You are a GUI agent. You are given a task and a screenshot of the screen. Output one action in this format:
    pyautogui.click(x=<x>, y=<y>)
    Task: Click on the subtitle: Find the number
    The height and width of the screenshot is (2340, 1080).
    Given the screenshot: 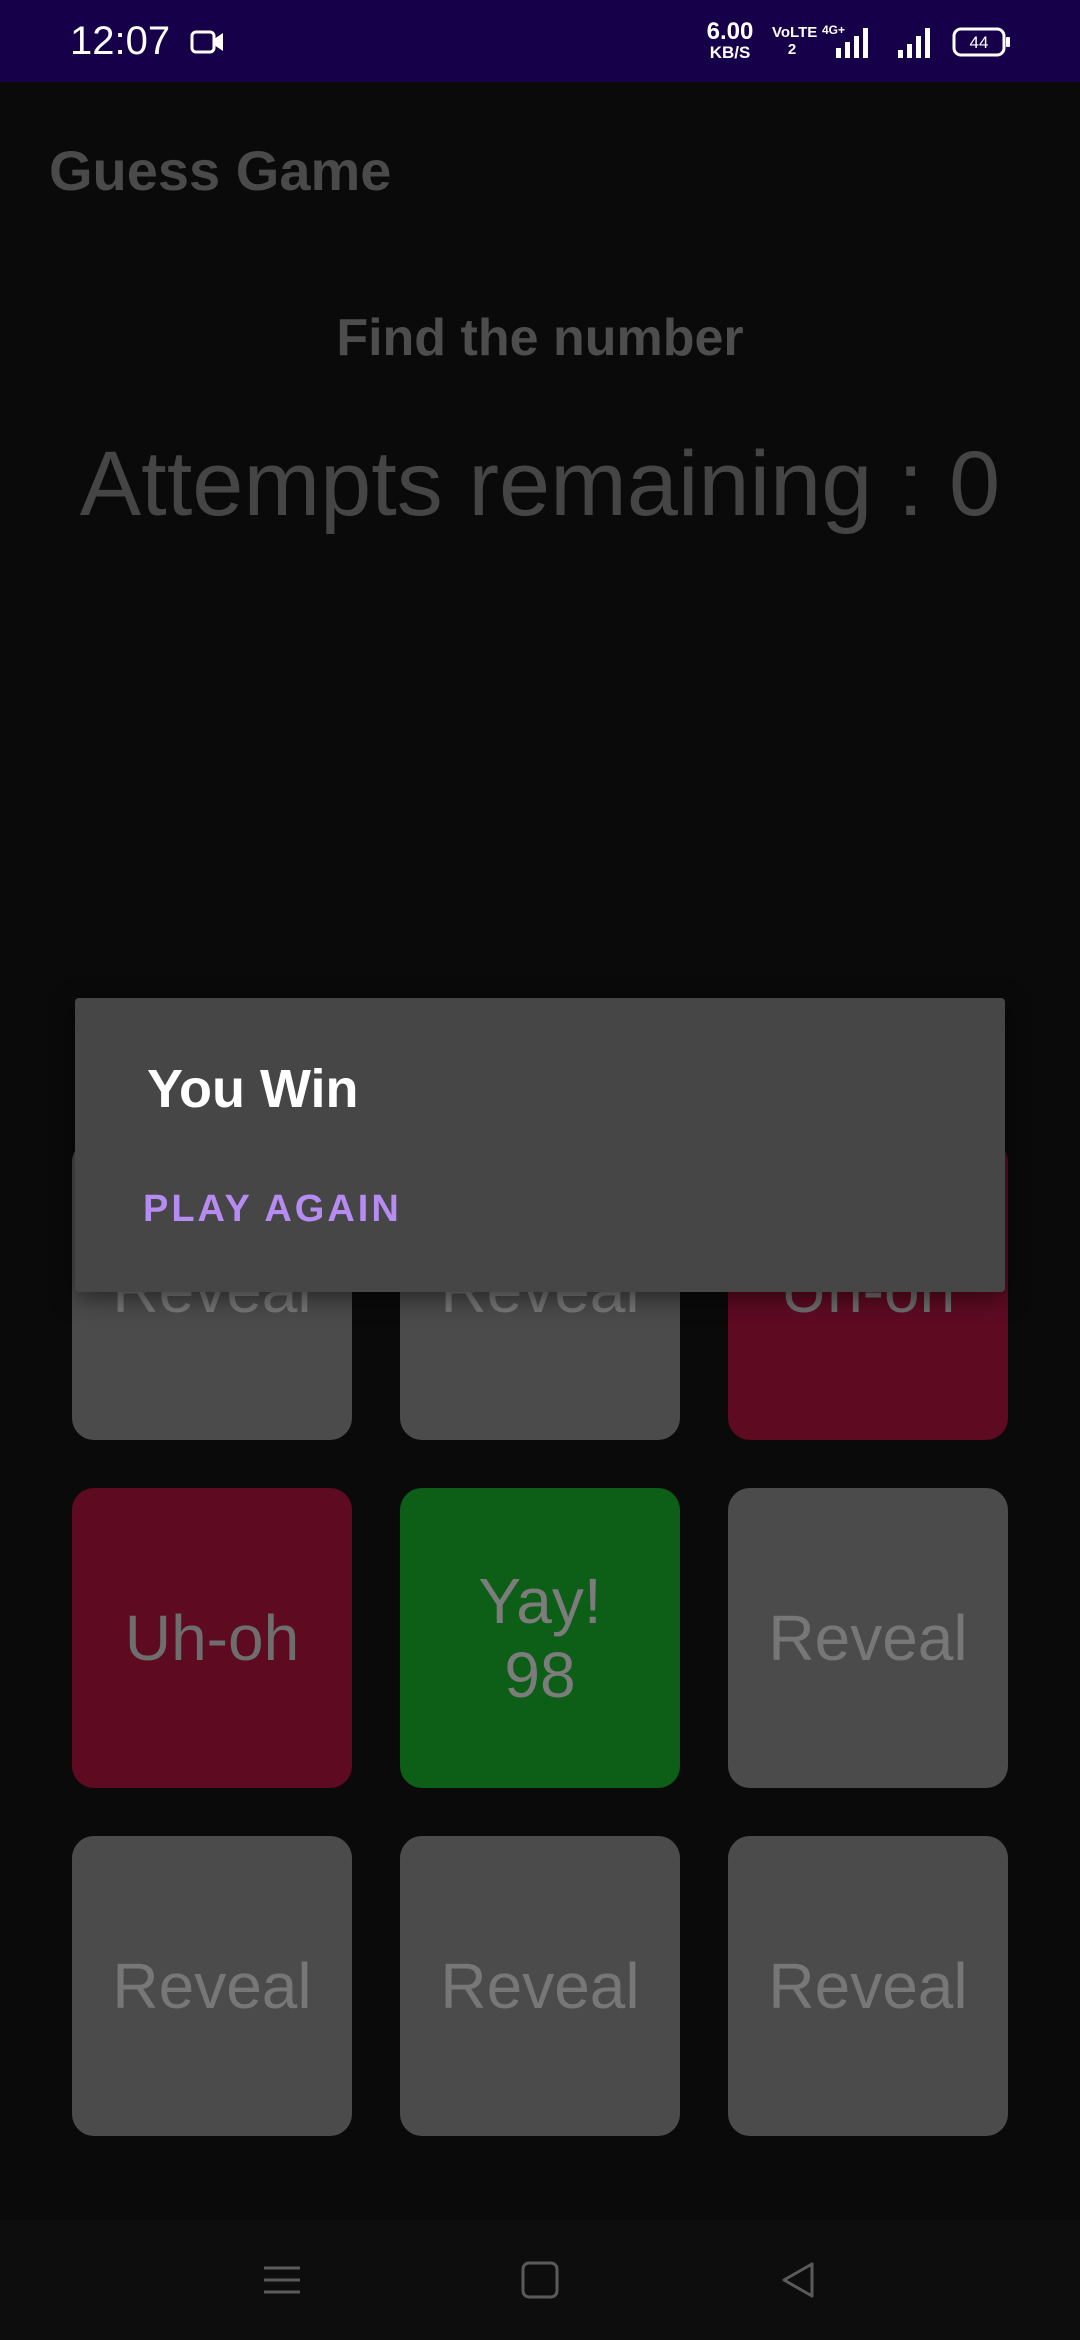 What is the action you would take?
    pyautogui.click(x=540, y=338)
    